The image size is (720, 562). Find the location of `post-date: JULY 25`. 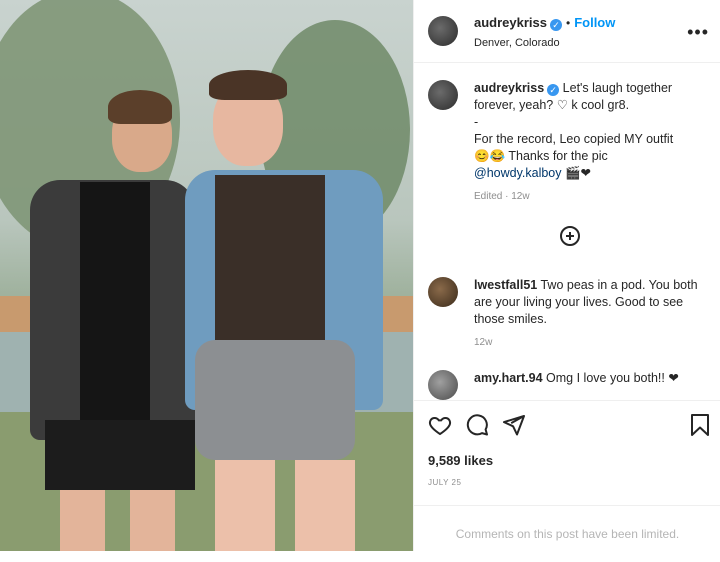

post-date: JULY 25 is located at coordinates (444, 482).